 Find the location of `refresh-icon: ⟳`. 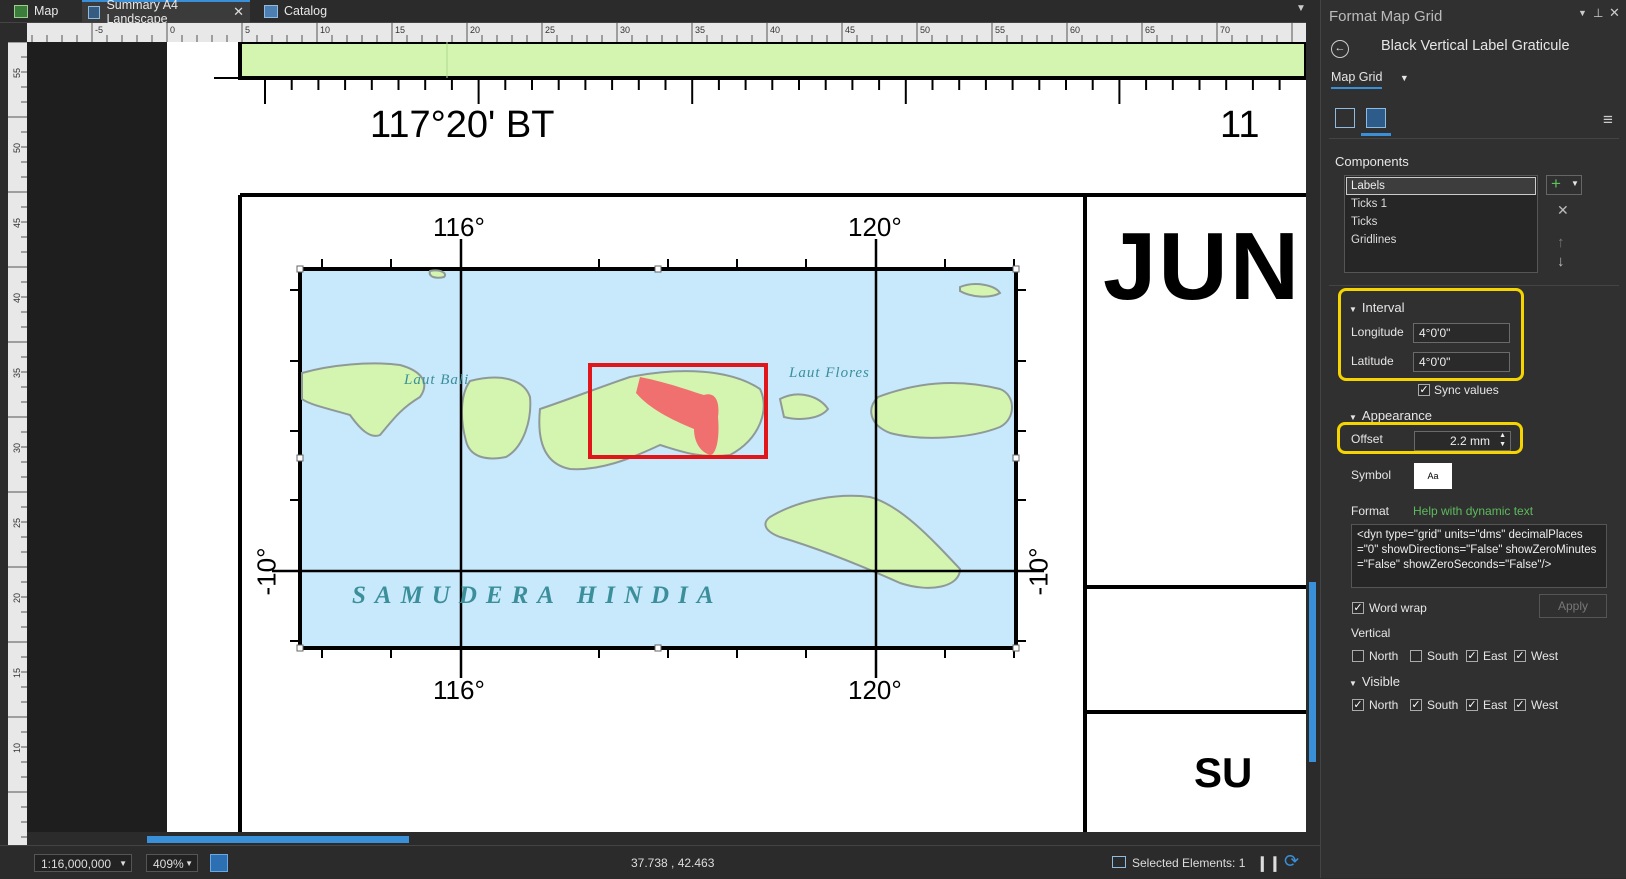

refresh-icon: ⟳ is located at coordinates (1291, 861).